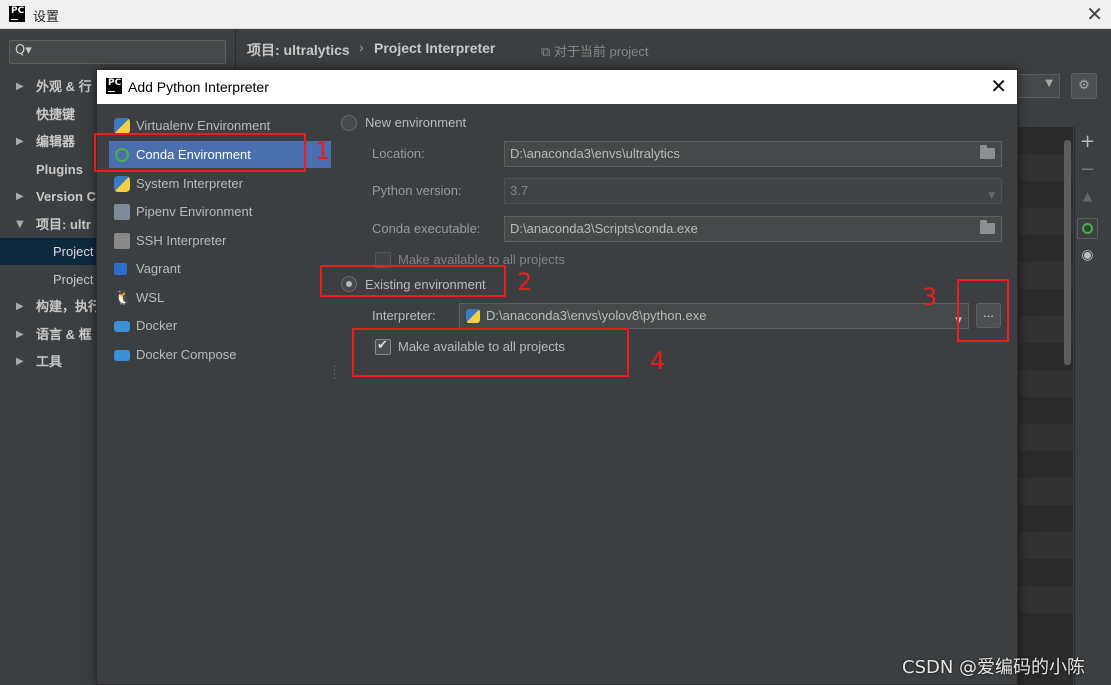 Image resolution: width=1111 pixels, height=685 pixels. I want to click on env-type-label: Docker Compose, so click(186, 354).